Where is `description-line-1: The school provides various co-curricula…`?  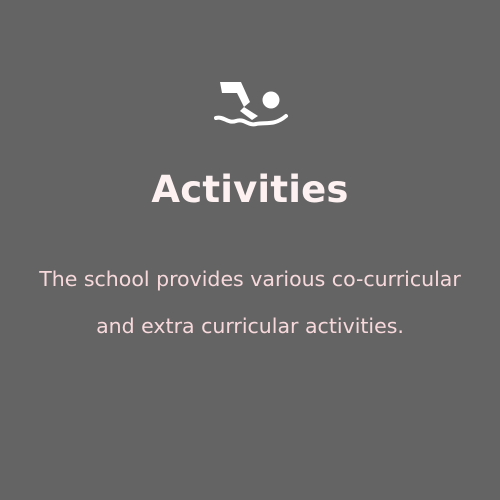 description-line-1: The school provides various co-curricula… is located at coordinates (250, 279).